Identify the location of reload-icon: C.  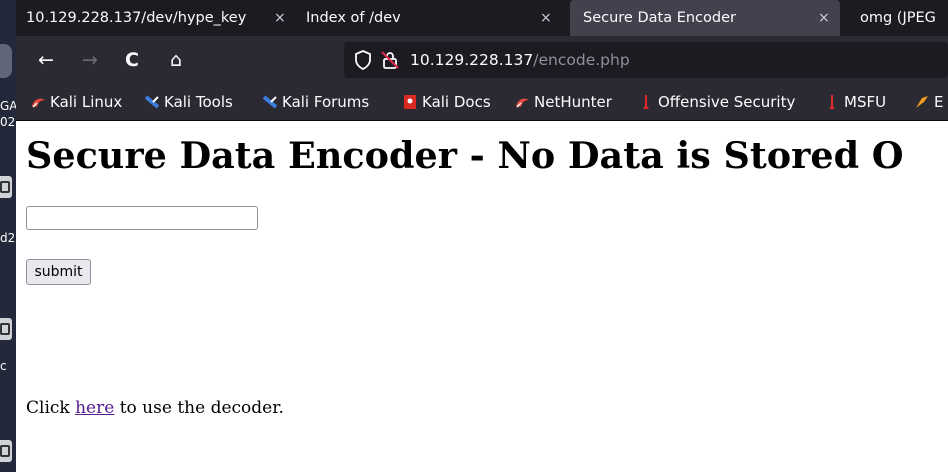
(132, 60).